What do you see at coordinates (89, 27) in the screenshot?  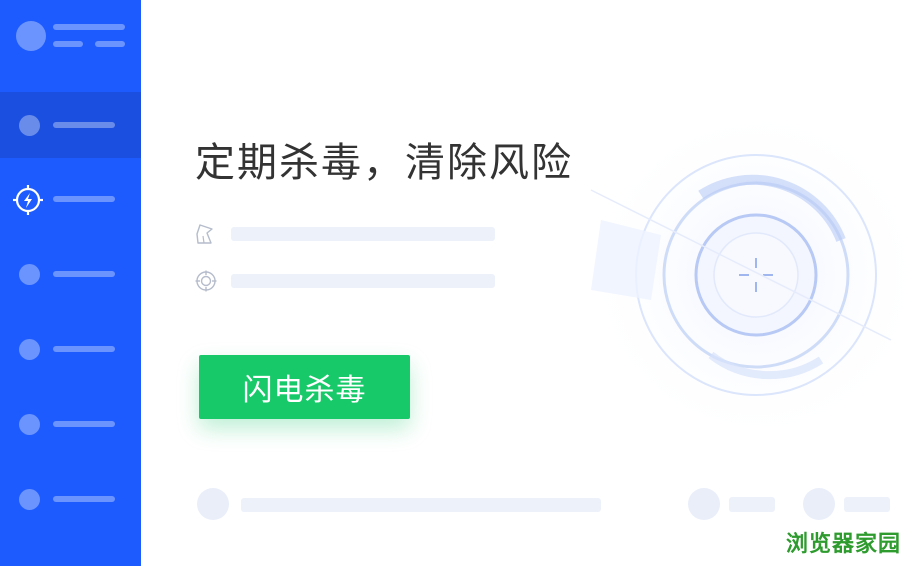 I see `account-name-placeholder` at bounding box center [89, 27].